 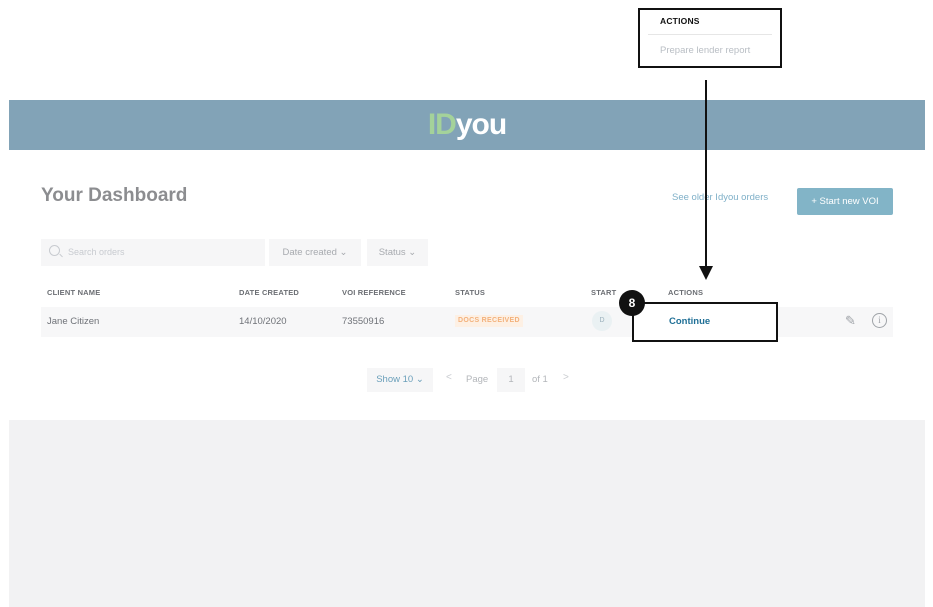 What do you see at coordinates (153, 252) in the screenshot?
I see `search-input: Search orders` at bounding box center [153, 252].